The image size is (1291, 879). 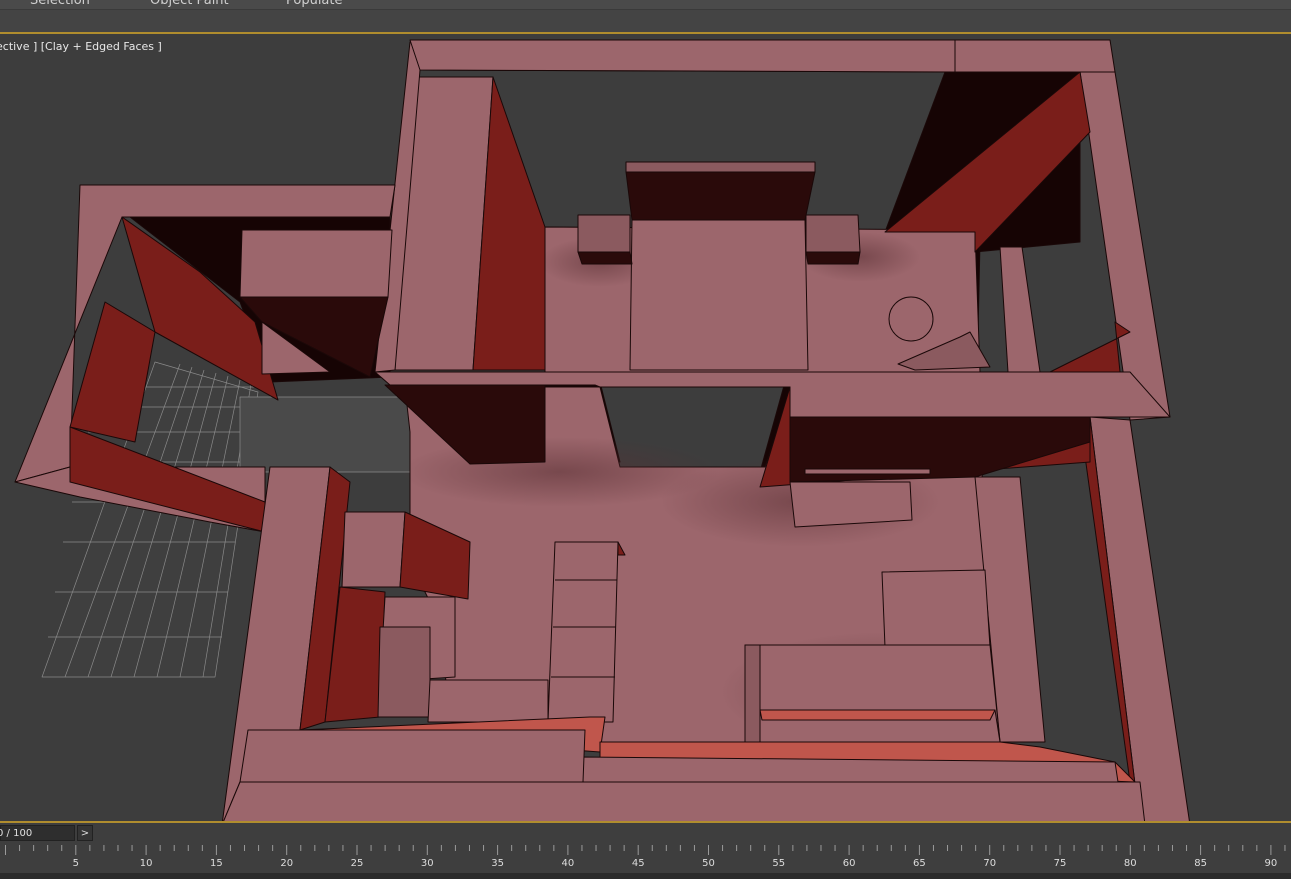 What do you see at coordinates (645, 21) in the screenshot?
I see `ribbon-panel` at bounding box center [645, 21].